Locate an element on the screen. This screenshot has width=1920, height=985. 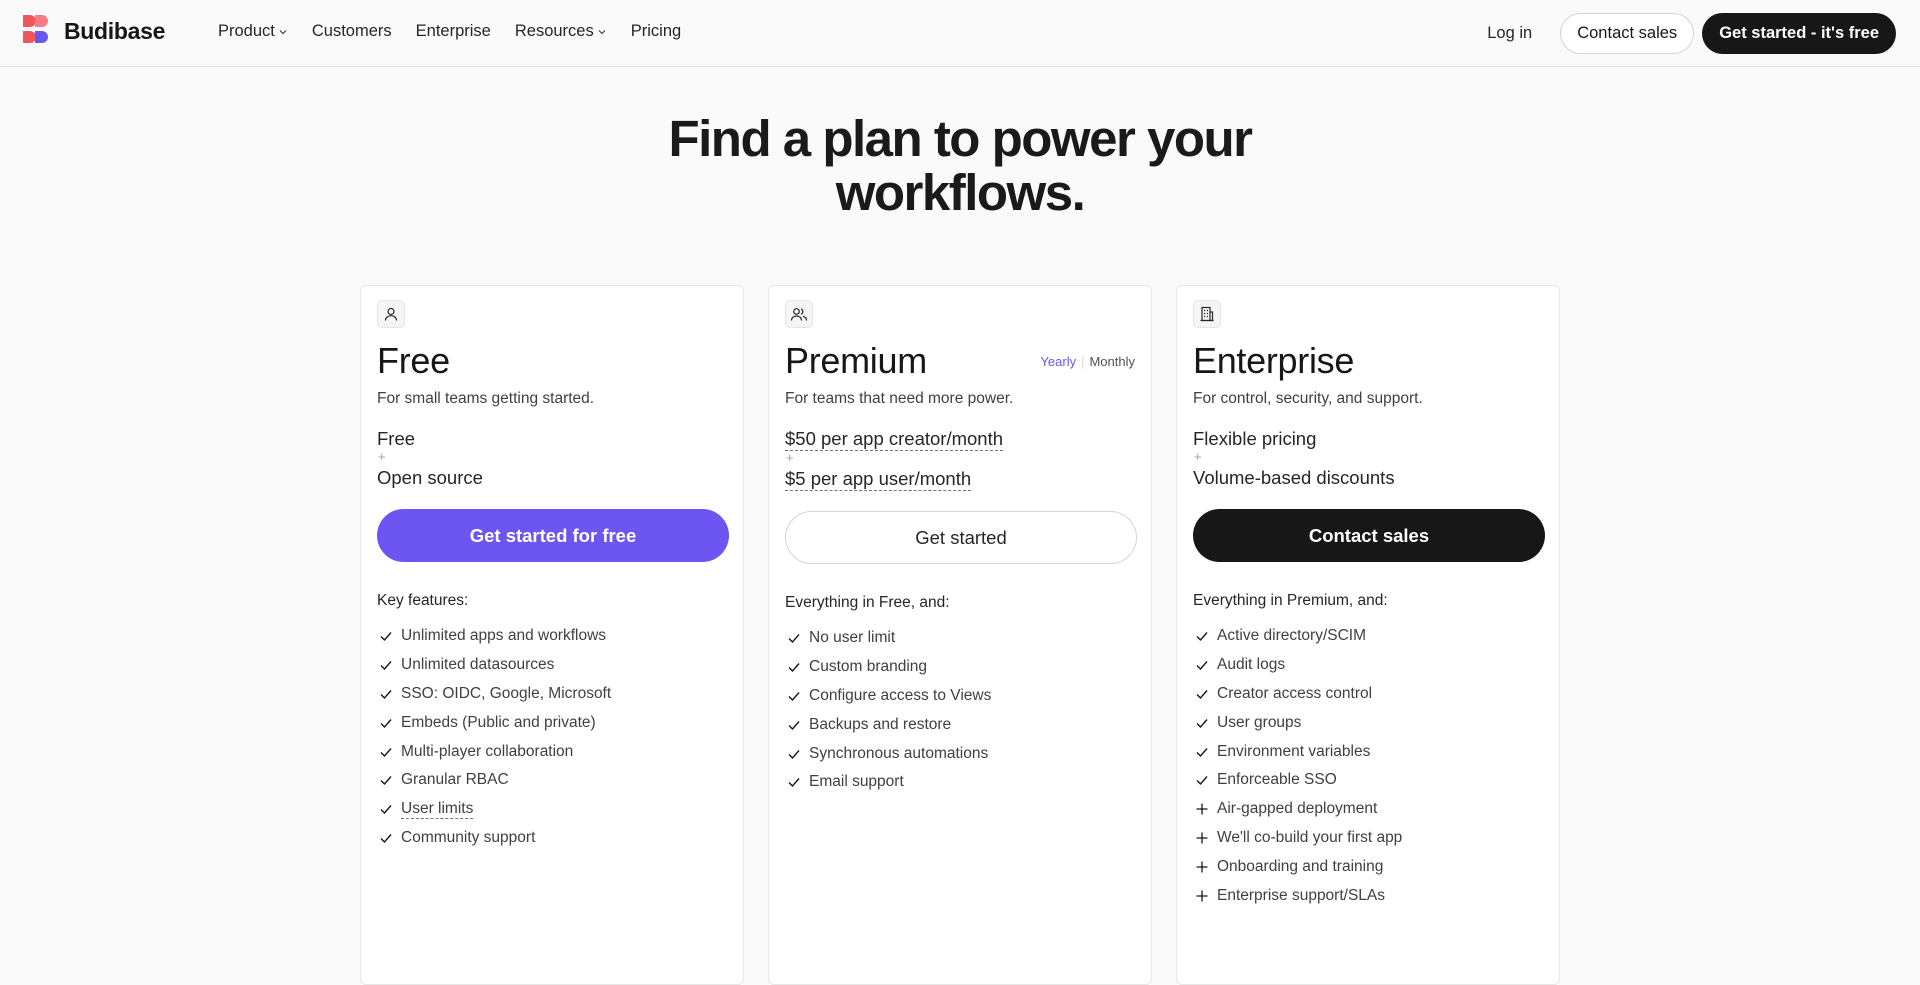
feature-label: Active directory/SCIM is located at coordinates (1292, 636).